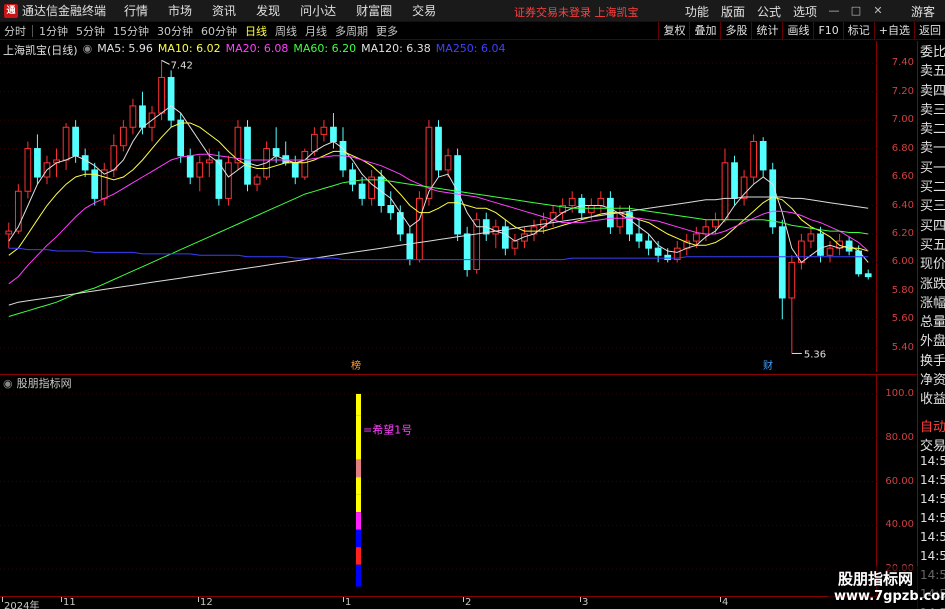 This screenshot has width=945, height=609. Describe the element at coordinates (769, 11) in the screenshot. I see `menu-formula: 公式` at that location.